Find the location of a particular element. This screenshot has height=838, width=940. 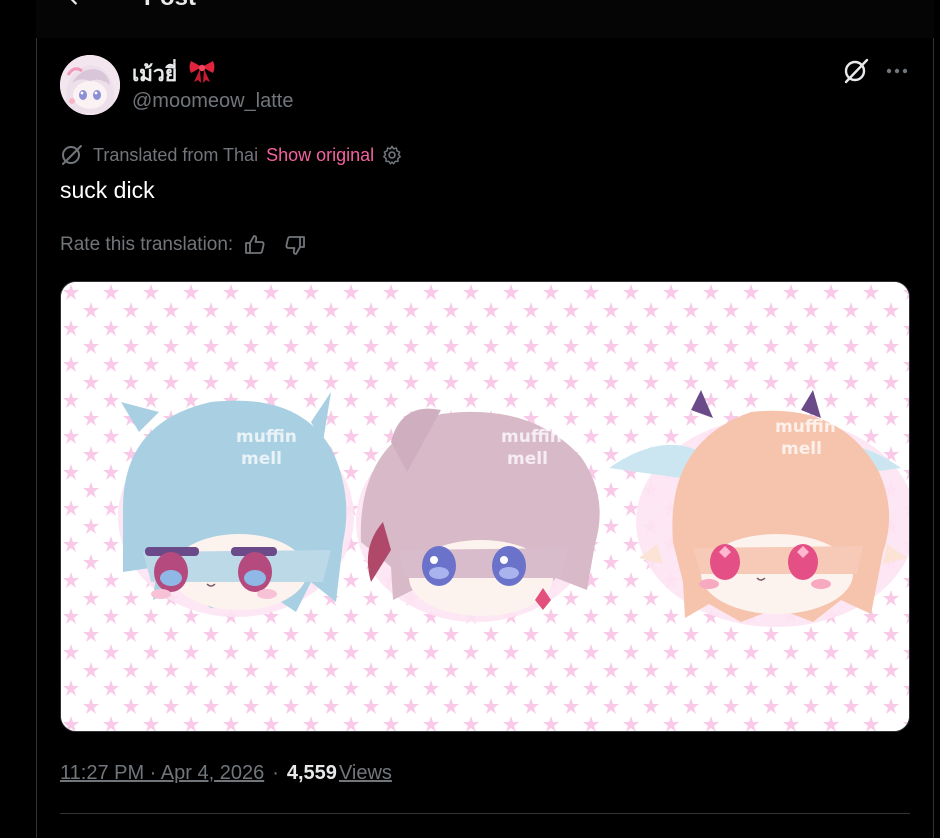

avatar is located at coordinates (90, 85).